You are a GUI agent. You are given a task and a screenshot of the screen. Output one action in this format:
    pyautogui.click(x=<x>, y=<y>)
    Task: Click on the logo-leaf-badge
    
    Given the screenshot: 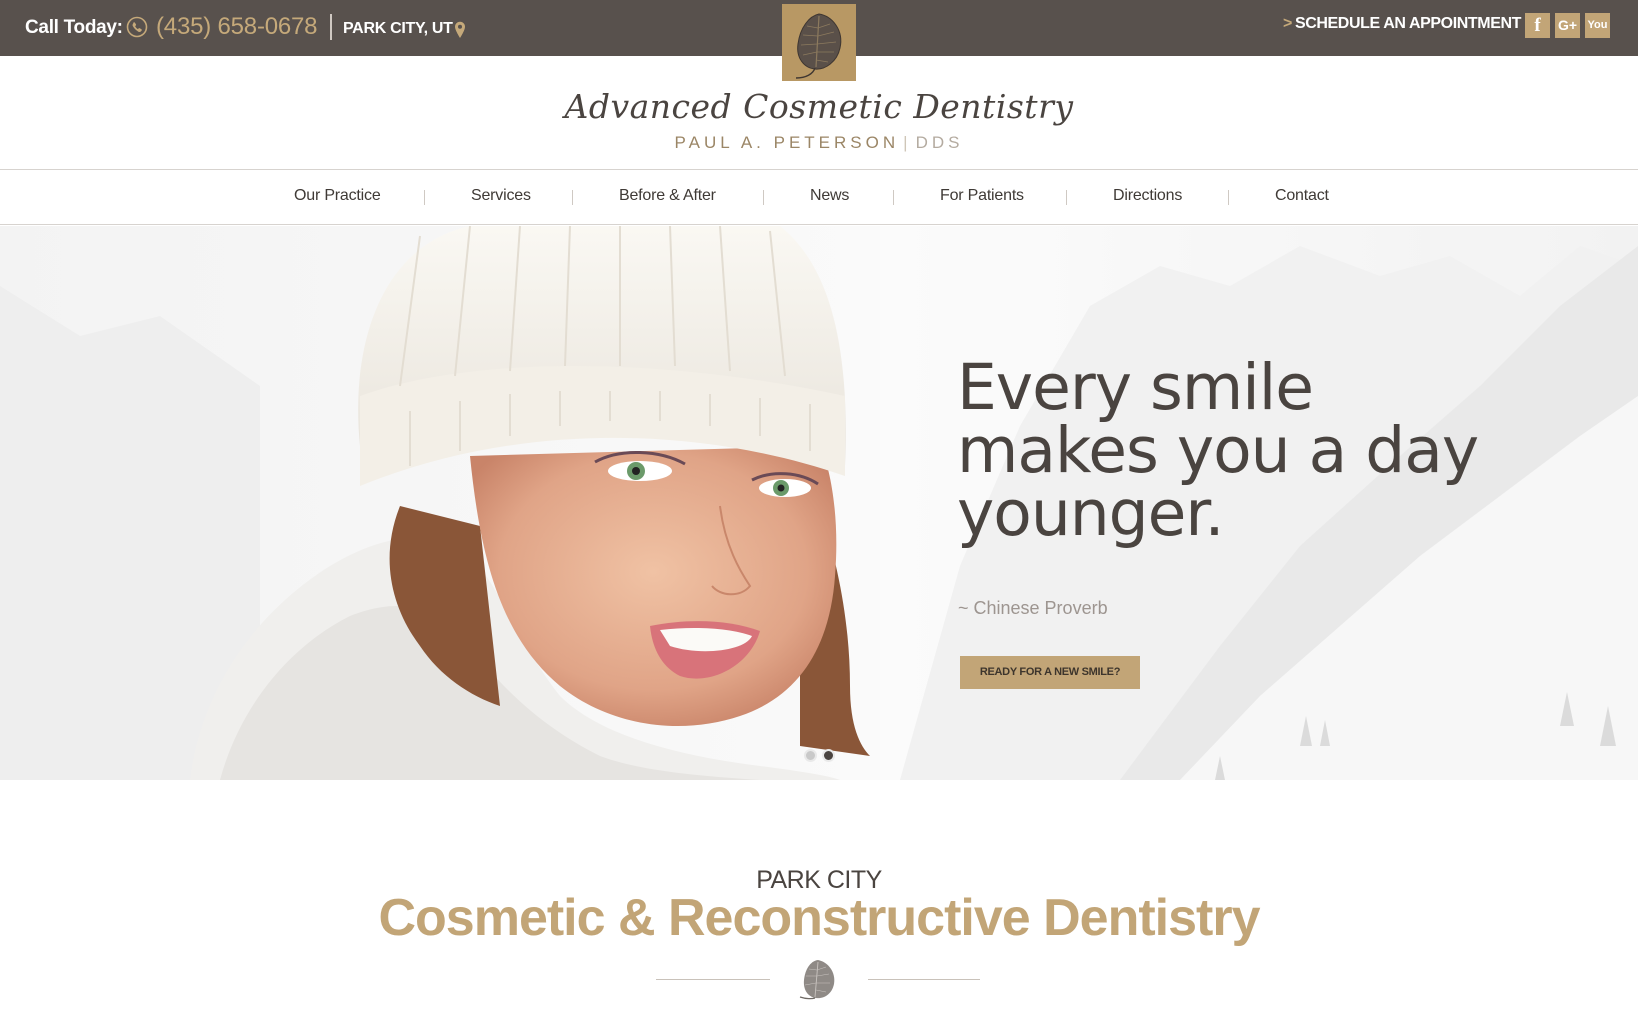 What is the action you would take?
    pyautogui.click(x=819, y=42)
    